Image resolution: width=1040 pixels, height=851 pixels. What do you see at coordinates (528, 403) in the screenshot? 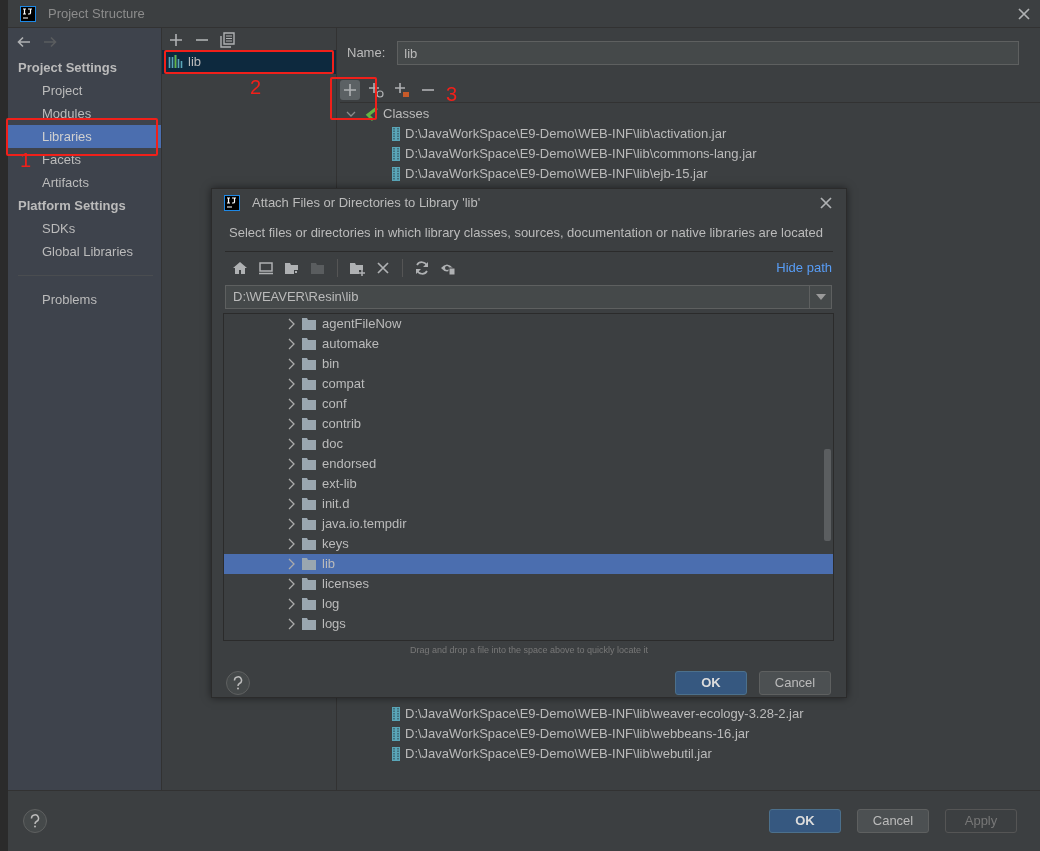
I see `folder-tree-item: conf` at bounding box center [528, 403].